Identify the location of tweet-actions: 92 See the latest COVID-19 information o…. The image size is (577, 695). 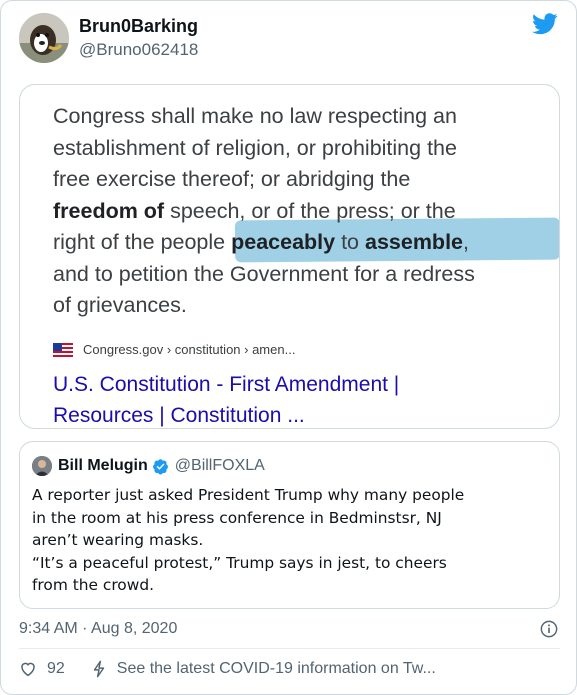
(227, 669).